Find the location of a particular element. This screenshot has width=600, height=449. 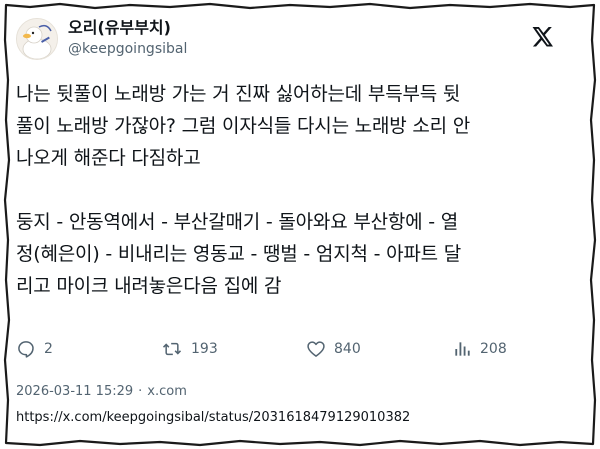

retweet-button: 193 is located at coordinates (189, 349).